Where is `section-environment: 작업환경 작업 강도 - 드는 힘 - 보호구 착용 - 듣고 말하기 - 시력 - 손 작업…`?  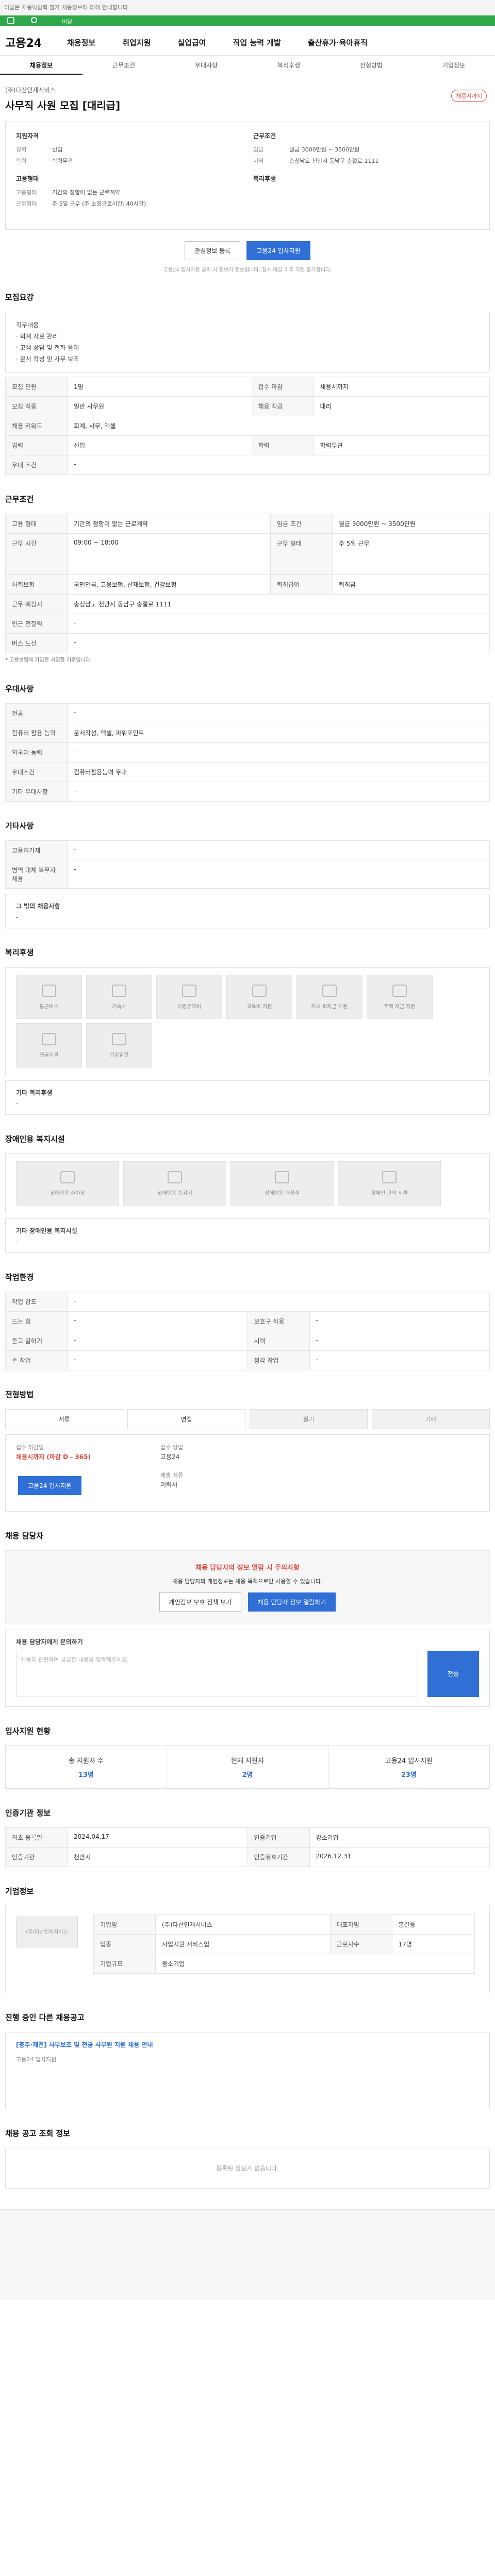
section-environment: 작업환경 작업 강도 - 드는 힘 - 보호구 착용 - 듣고 말하기 - 시력 - 손 작업… is located at coordinates (247, 1321).